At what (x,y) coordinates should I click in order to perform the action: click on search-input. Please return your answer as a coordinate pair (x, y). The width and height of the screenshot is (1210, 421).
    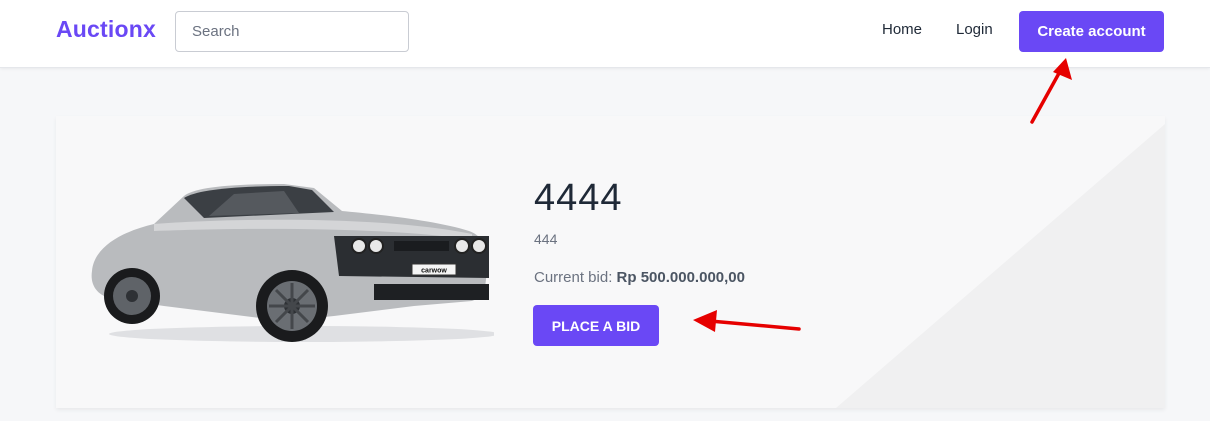
    Looking at the image, I should click on (292, 31).